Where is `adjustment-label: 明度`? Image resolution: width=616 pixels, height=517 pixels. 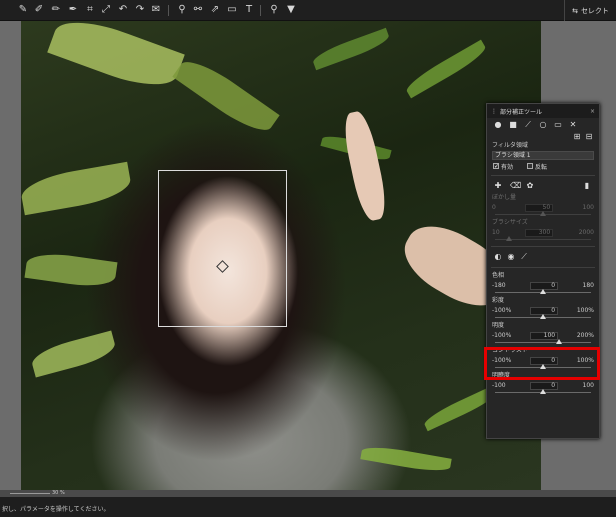 adjustment-label: 明度 is located at coordinates (498, 325).